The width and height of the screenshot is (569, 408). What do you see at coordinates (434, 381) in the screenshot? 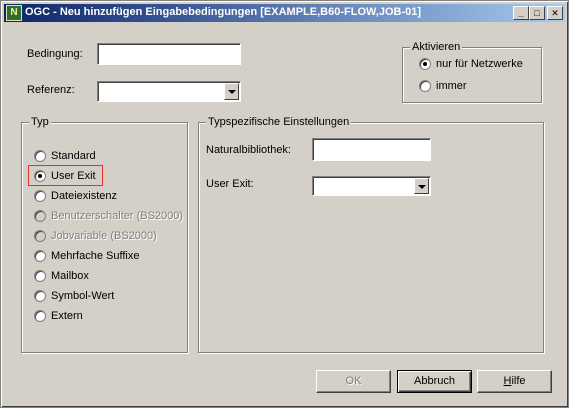
I see `abbruch-button: Abbruch` at bounding box center [434, 381].